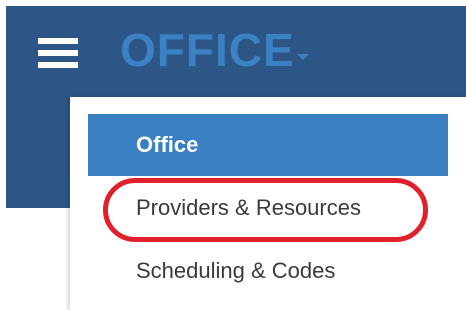 This screenshot has width=466, height=310. What do you see at coordinates (302, 57) in the screenshot?
I see `caret-down-icon` at bounding box center [302, 57].